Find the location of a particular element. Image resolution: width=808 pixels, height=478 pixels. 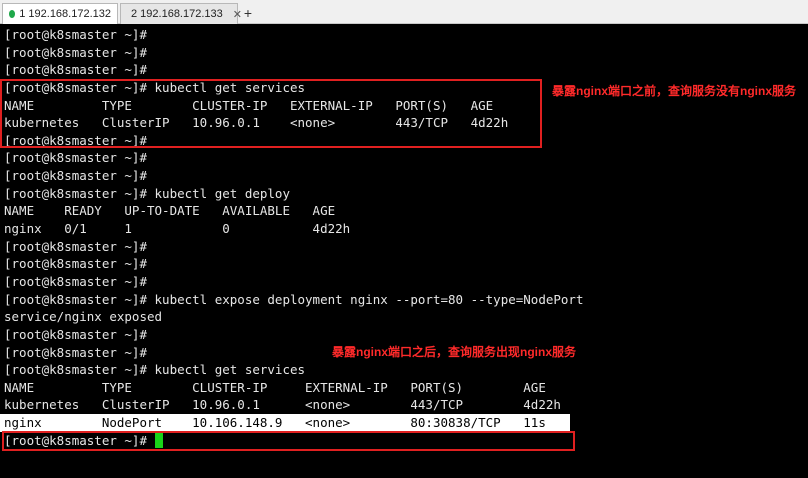

connected-status-icon is located at coordinates (12, 14).